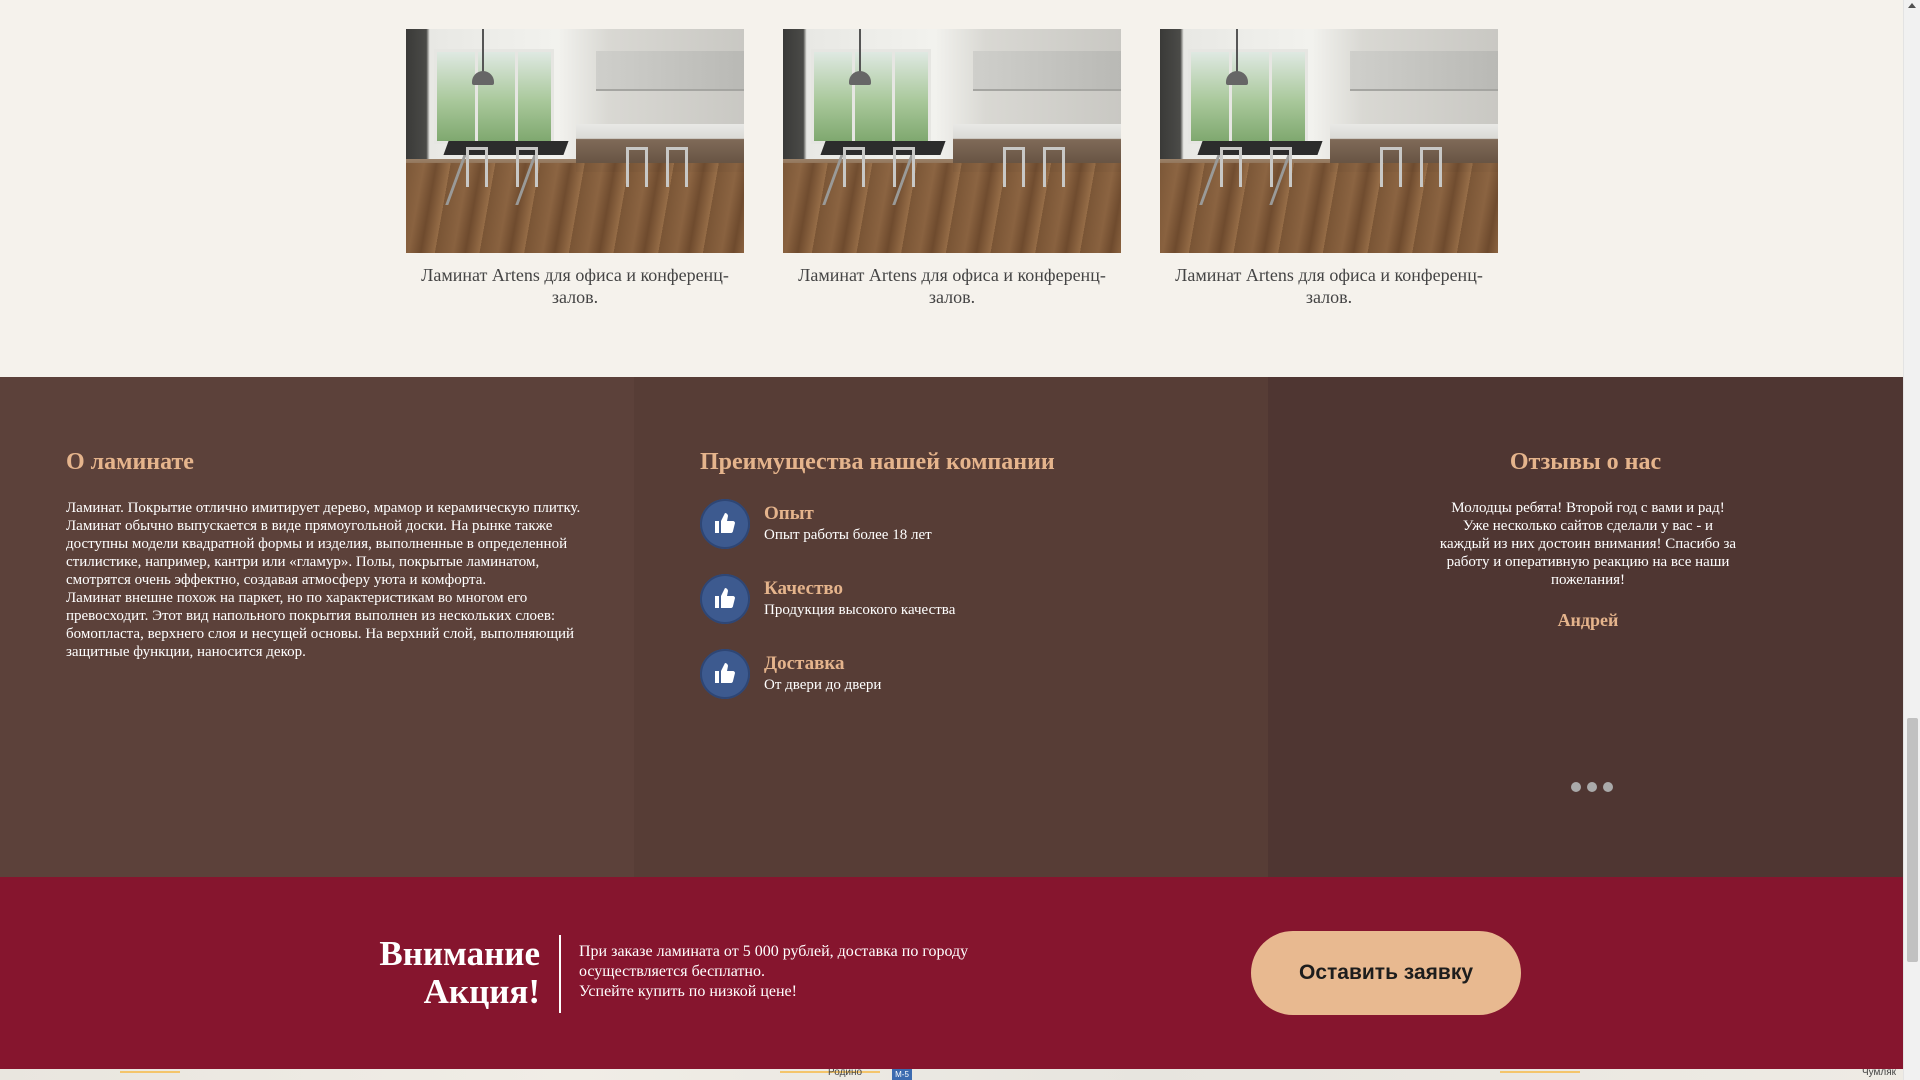 The width and height of the screenshot is (1920, 1080). Describe the element at coordinates (1588, 620) in the screenshot. I see `review-author: Андрей` at that location.